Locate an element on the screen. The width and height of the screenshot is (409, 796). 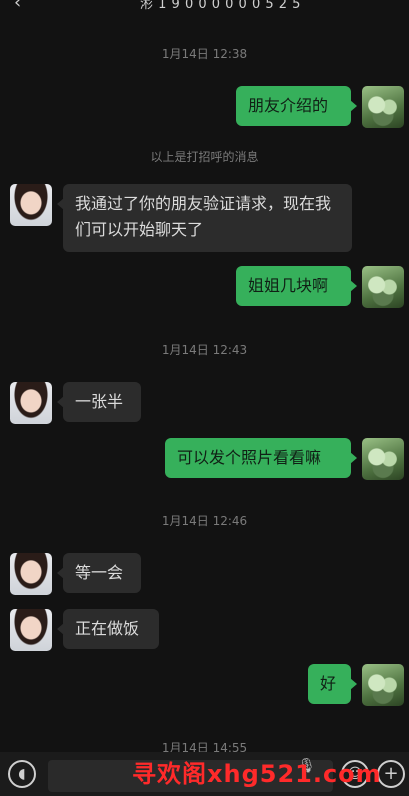
voice-icon: ◖ is located at coordinates (22, 774).